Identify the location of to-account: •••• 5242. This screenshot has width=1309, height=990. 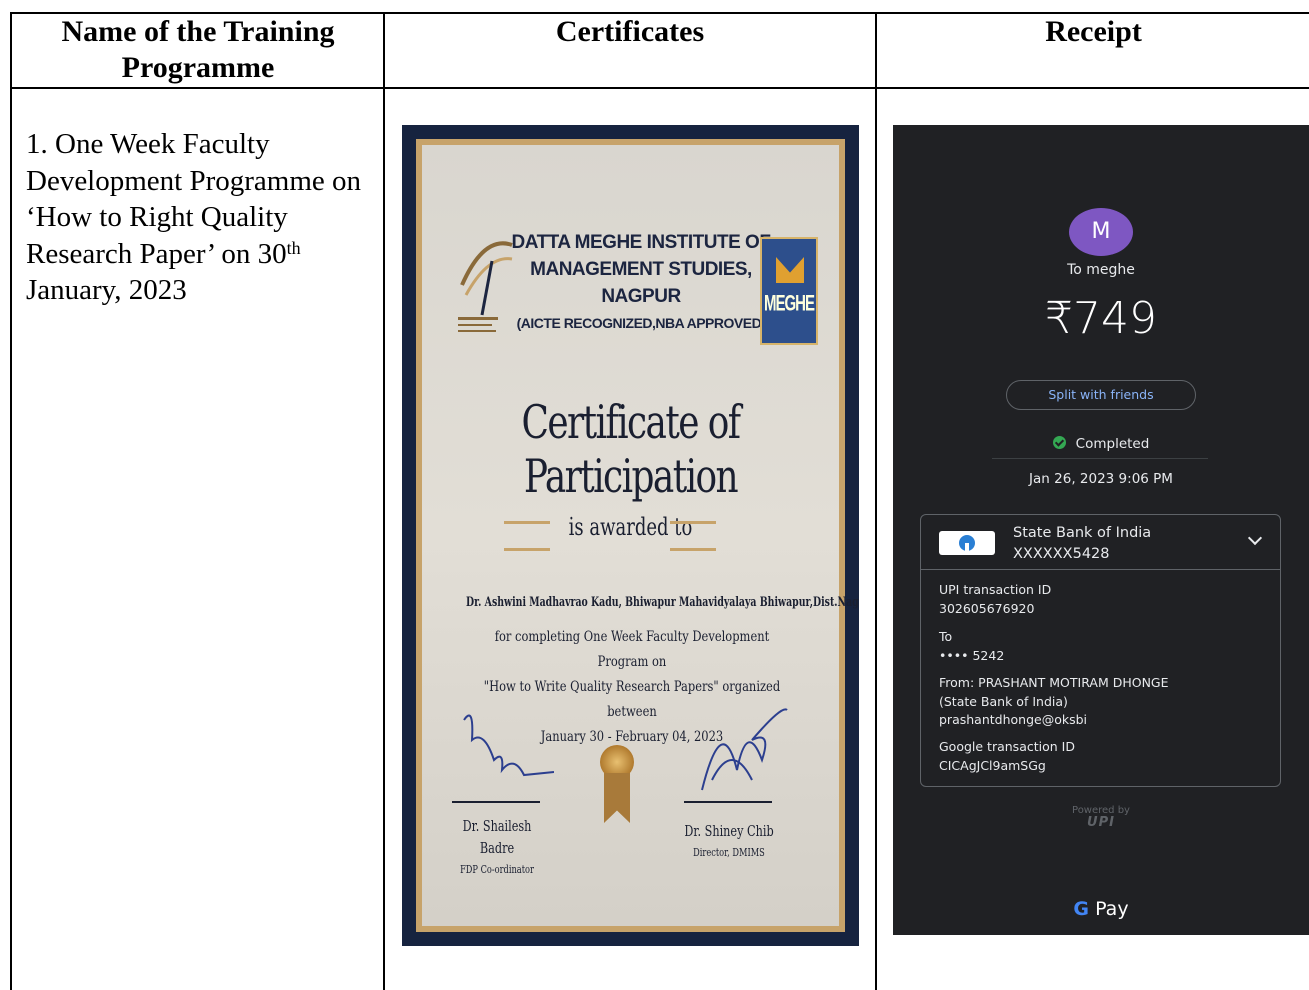
(972, 655).